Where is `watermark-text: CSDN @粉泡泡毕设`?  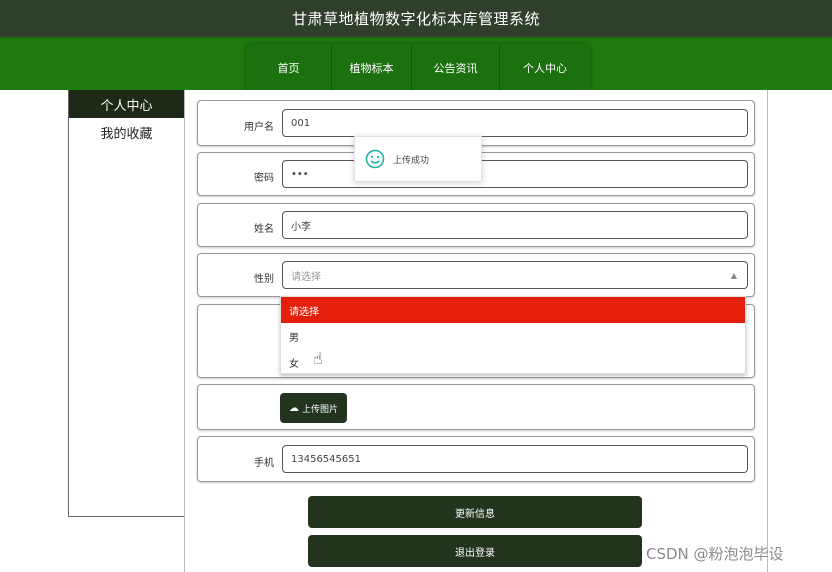 watermark-text: CSDN @粉泡泡毕设 is located at coordinates (715, 554).